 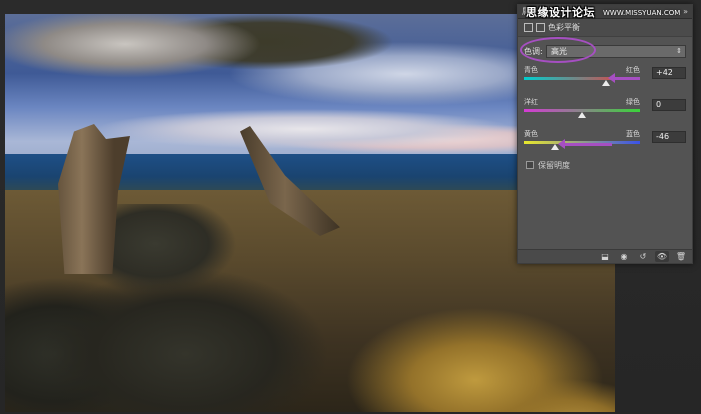 I want to click on slider-value-input: -46, so click(x=669, y=137).